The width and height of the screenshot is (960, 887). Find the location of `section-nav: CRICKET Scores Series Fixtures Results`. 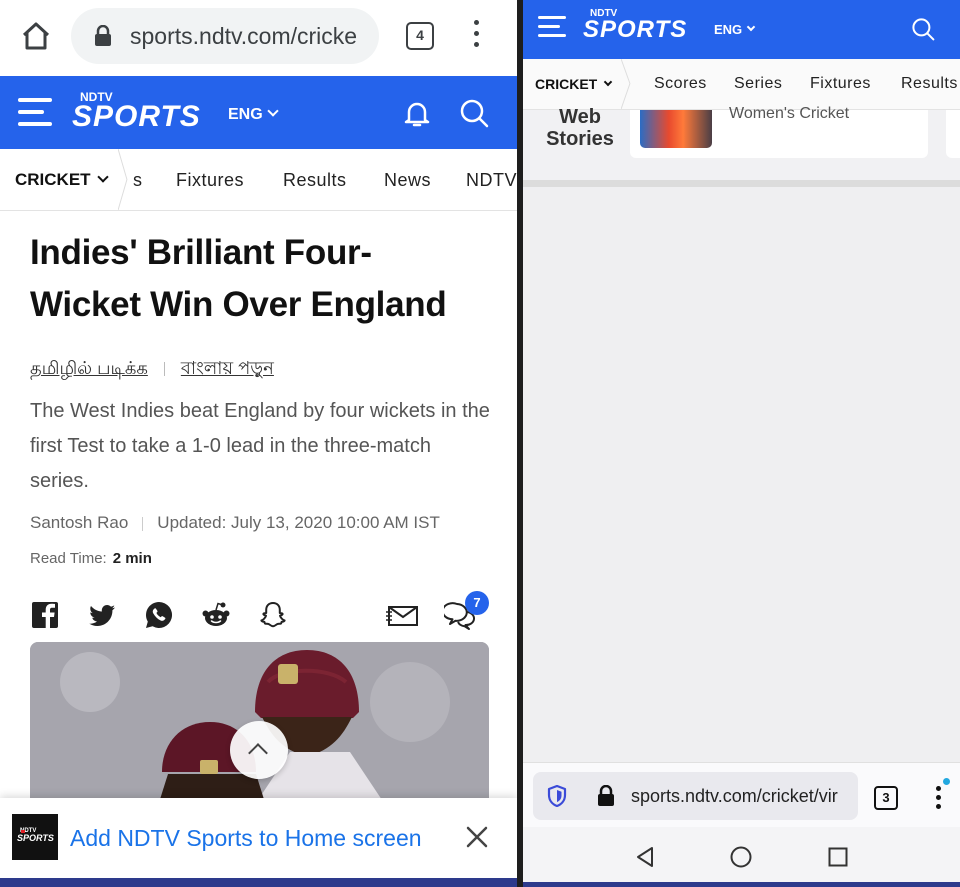

section-nav: CRICKET Scores Series Fixtures Results is located at coordinates (741, 84).